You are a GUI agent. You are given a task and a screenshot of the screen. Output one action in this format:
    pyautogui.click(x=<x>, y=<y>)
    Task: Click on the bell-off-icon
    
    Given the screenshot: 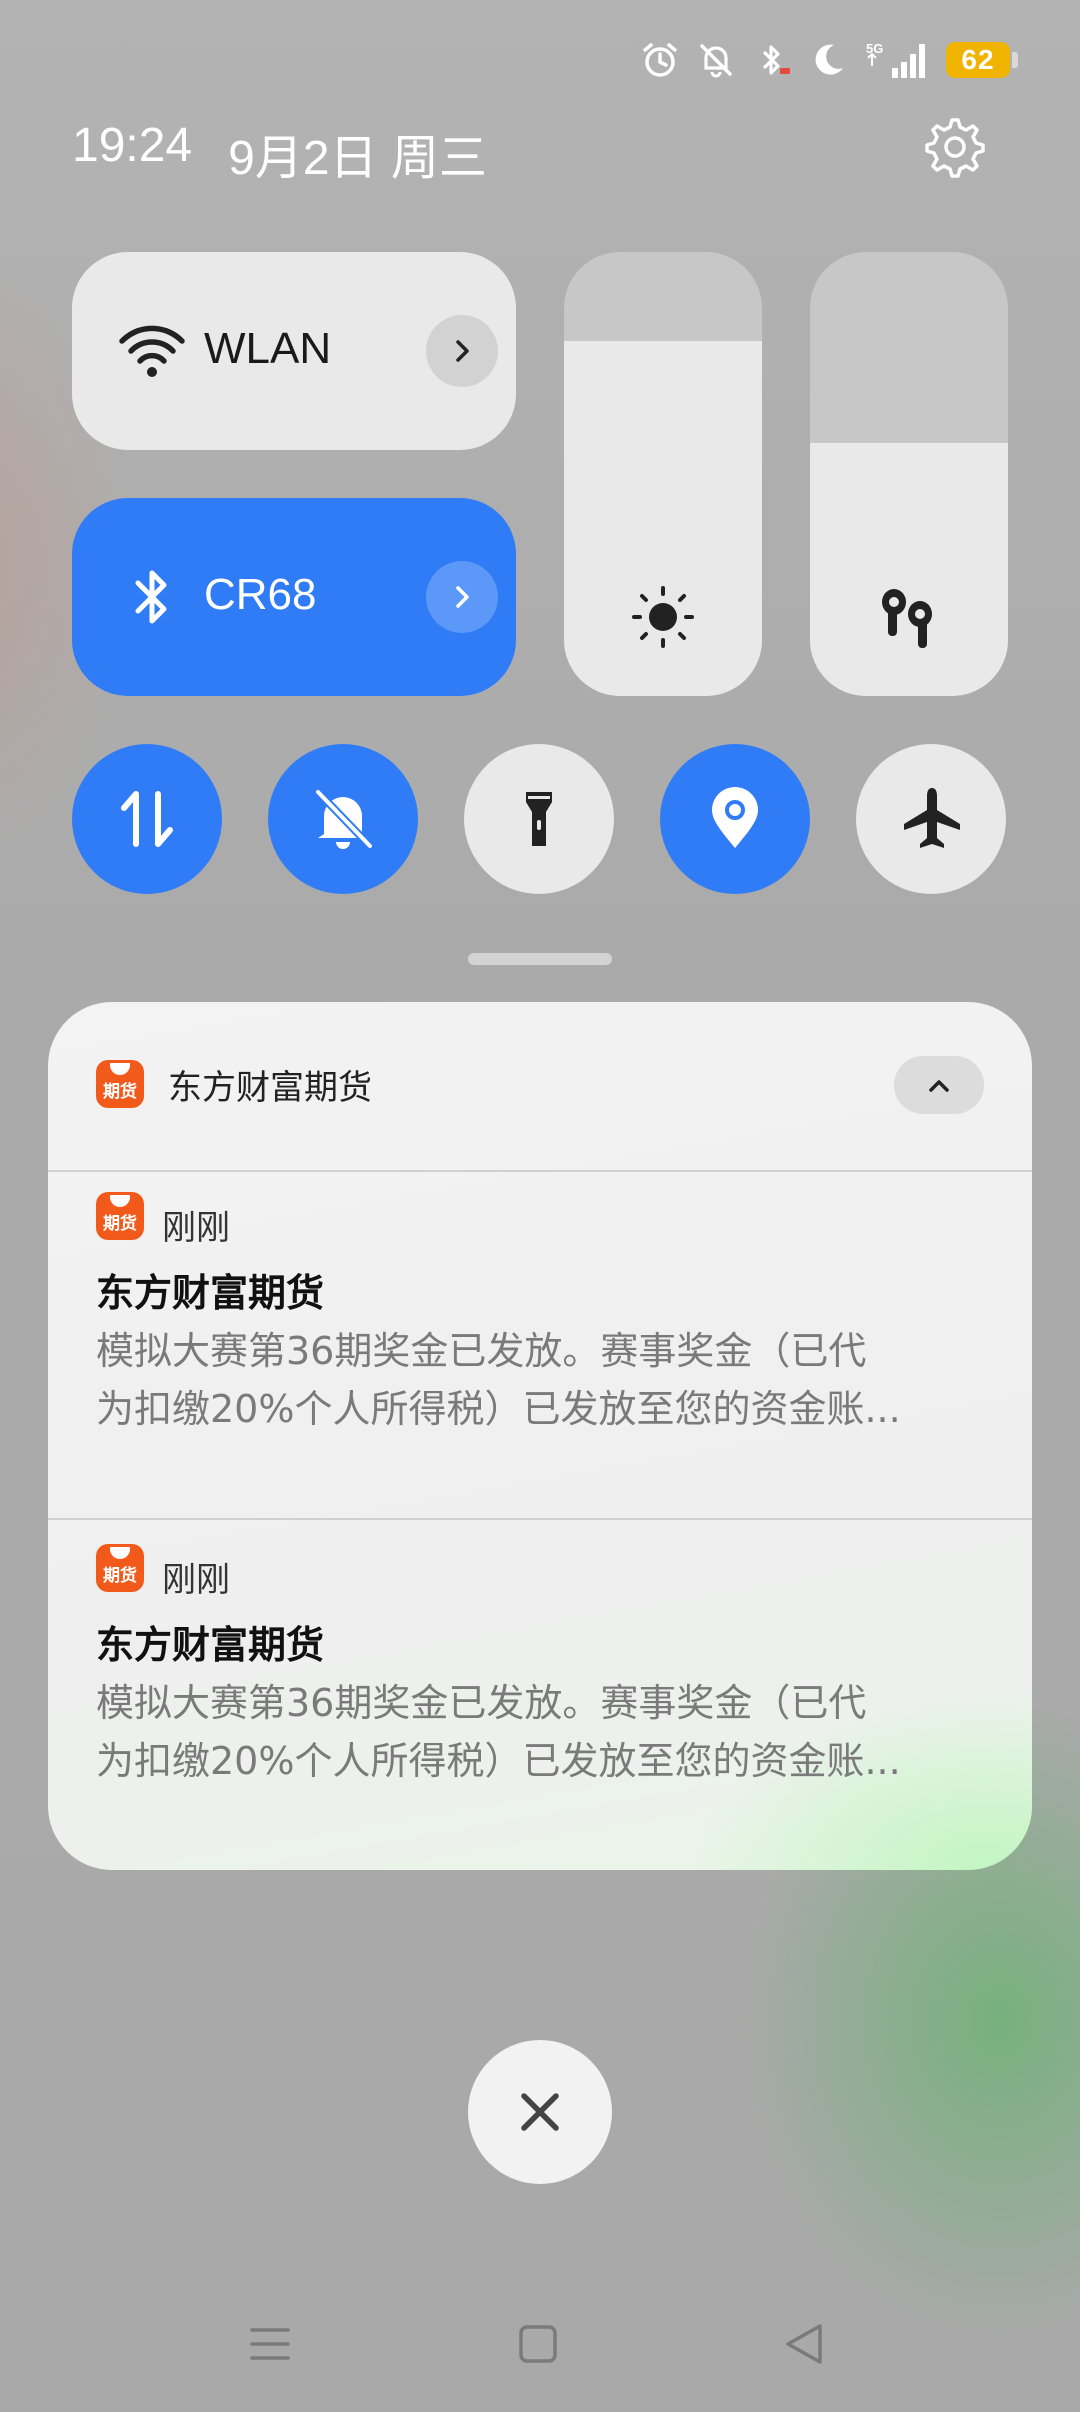 What is the action you would take?
    pyautogui.click(x=344, y=819)
    